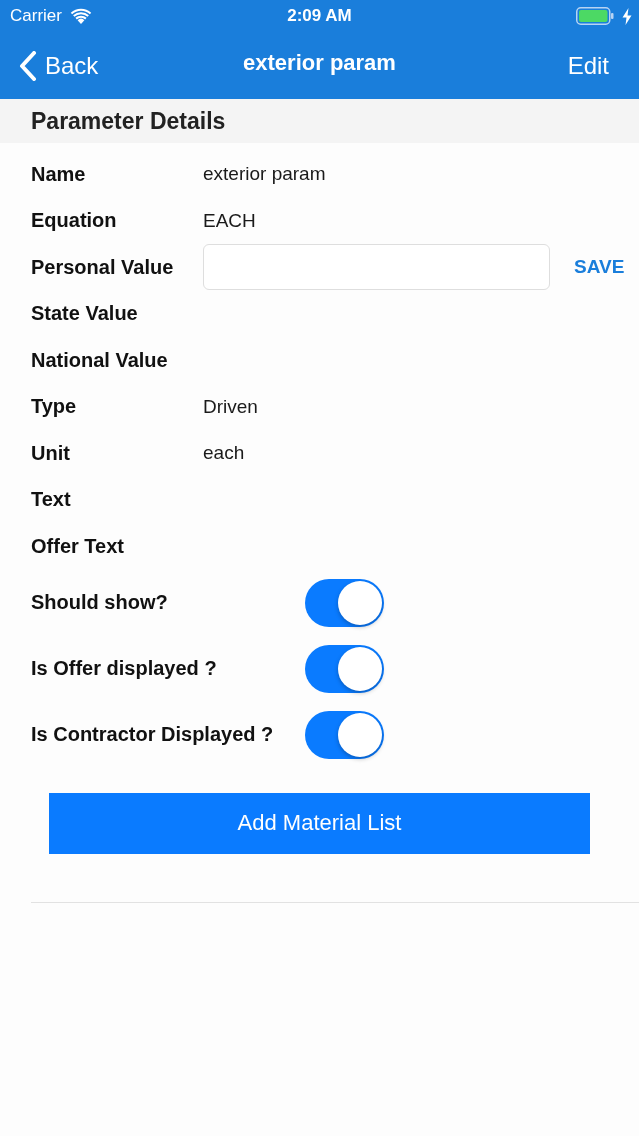 The image size is (639, 1136). Describe the element at coordinates (28, 65) in the screenshot. I see `chevron-left-icon` at that location.